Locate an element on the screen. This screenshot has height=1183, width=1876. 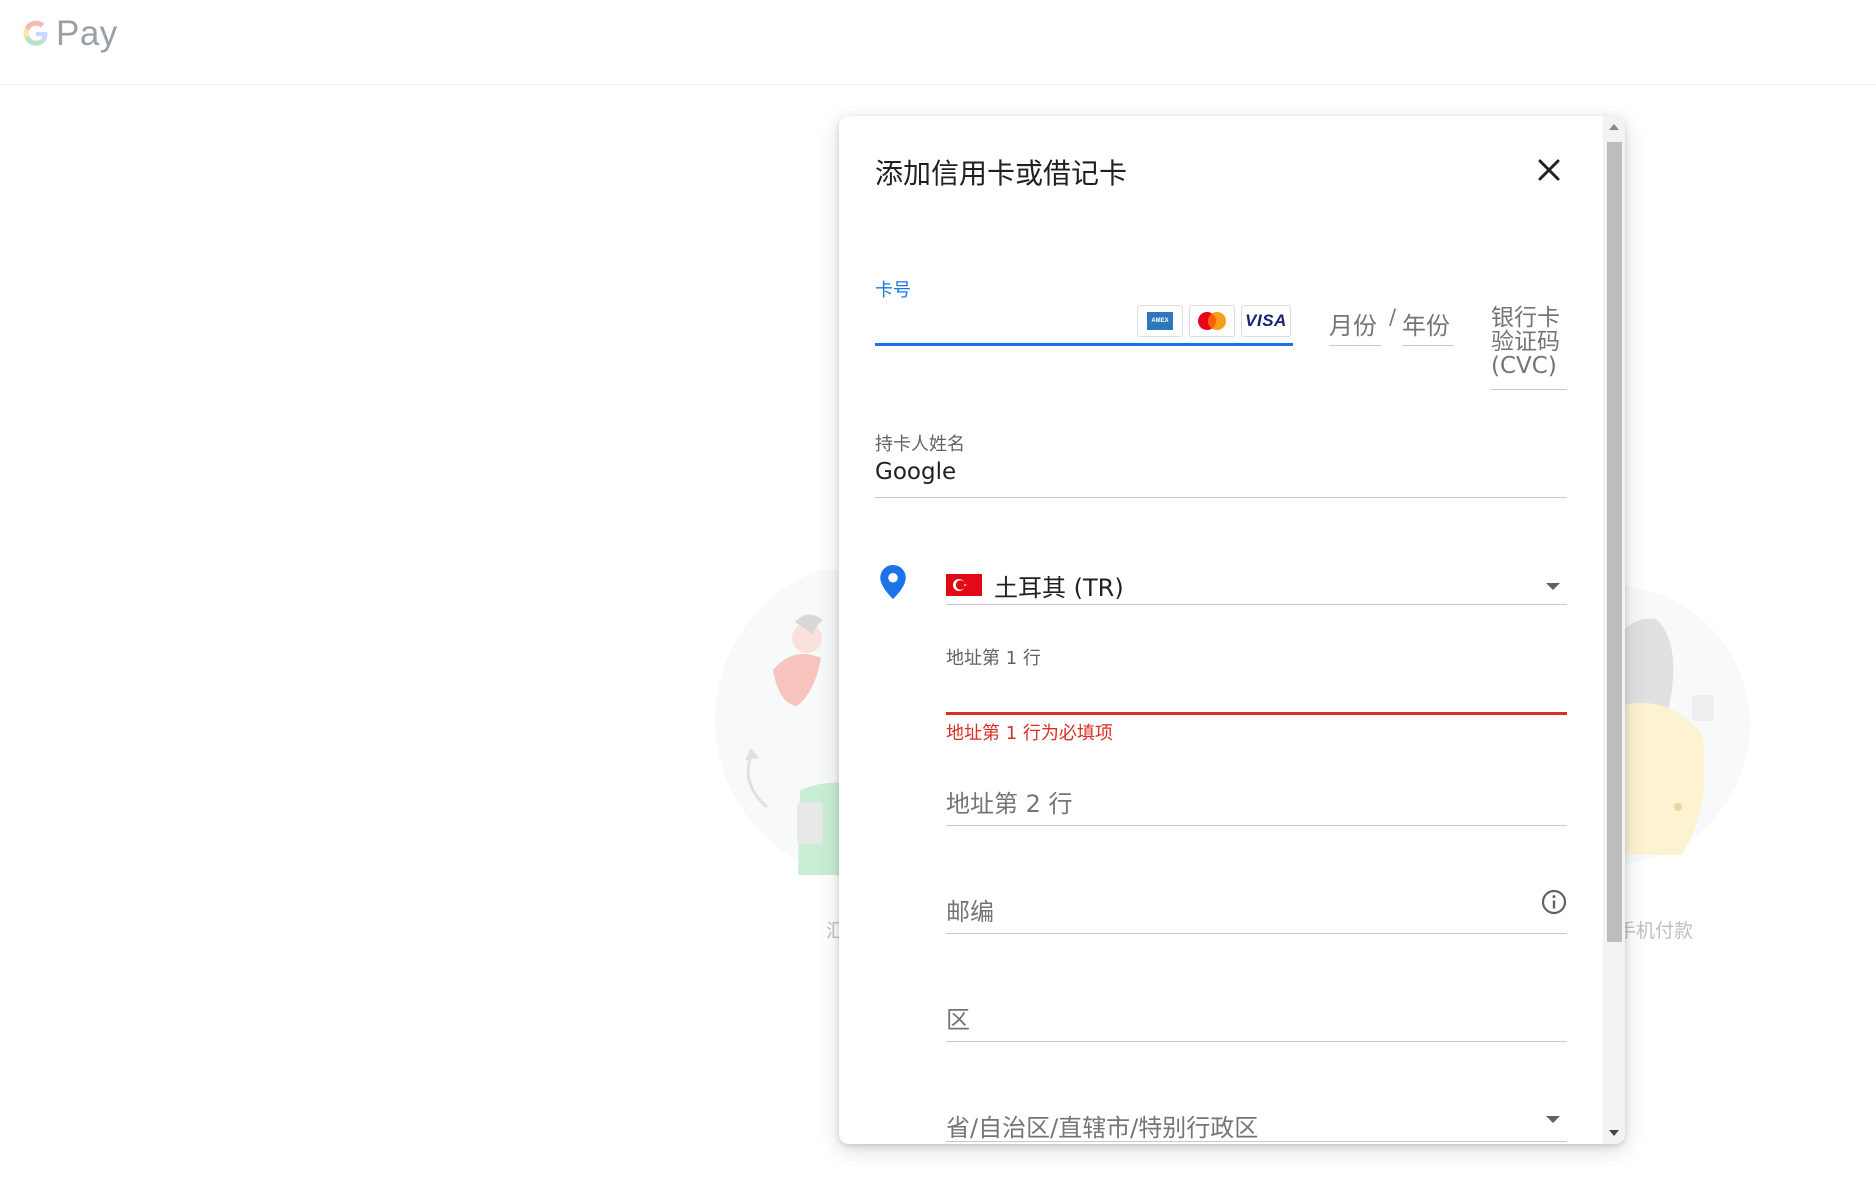
gpay-logo: Pay is located at coordinates (70, 34).